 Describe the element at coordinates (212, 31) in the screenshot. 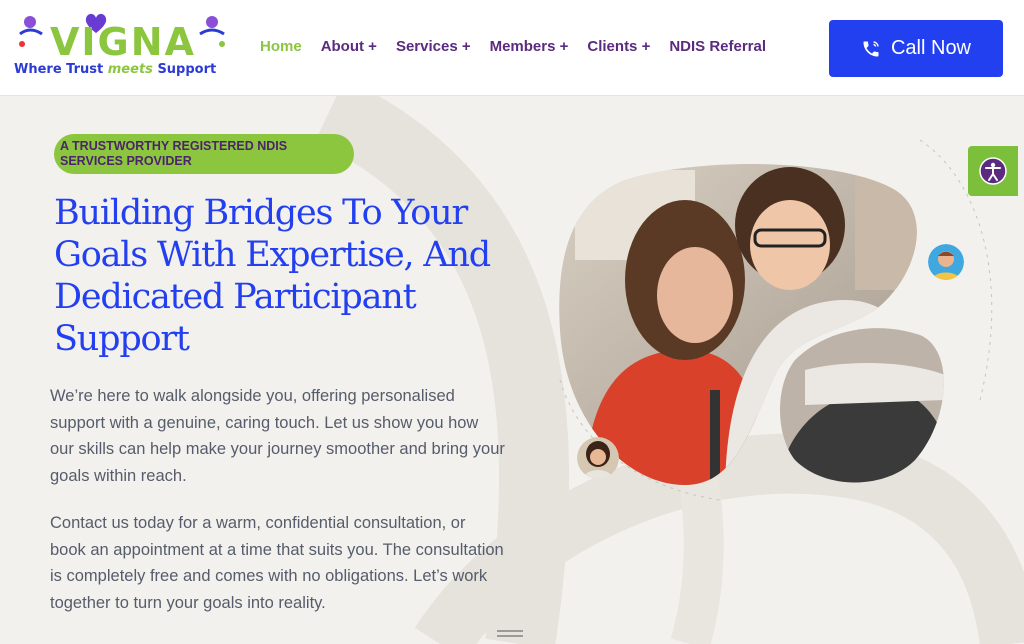

I see `logo-figure-right-icon` at that location.